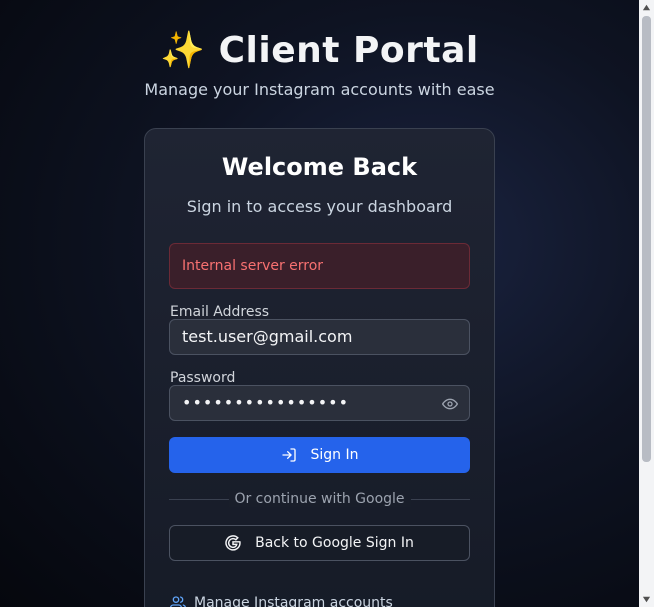 Image resolution: width=654 pixels, height=607 pixels. What do you see at coordinates (319, 167) in the screenshot?
I see `card-title: Welcome Back` at bounding box center [319, 167].